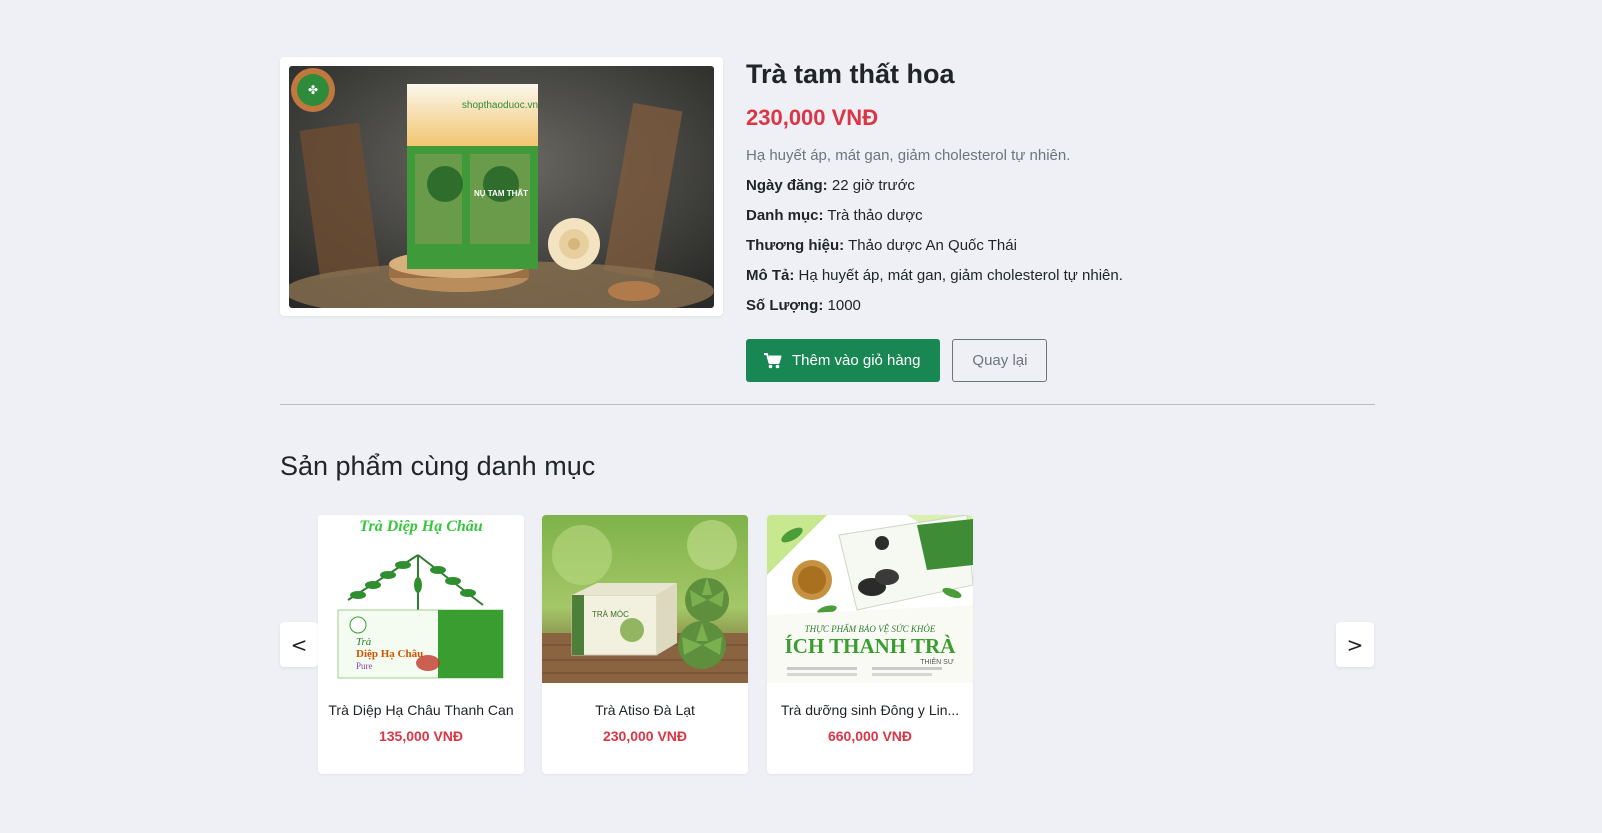 This screenshot has height=833, width=1602. I want to click on related-section-title: Sản phẩm cùng danh mục, so click(438, 466).